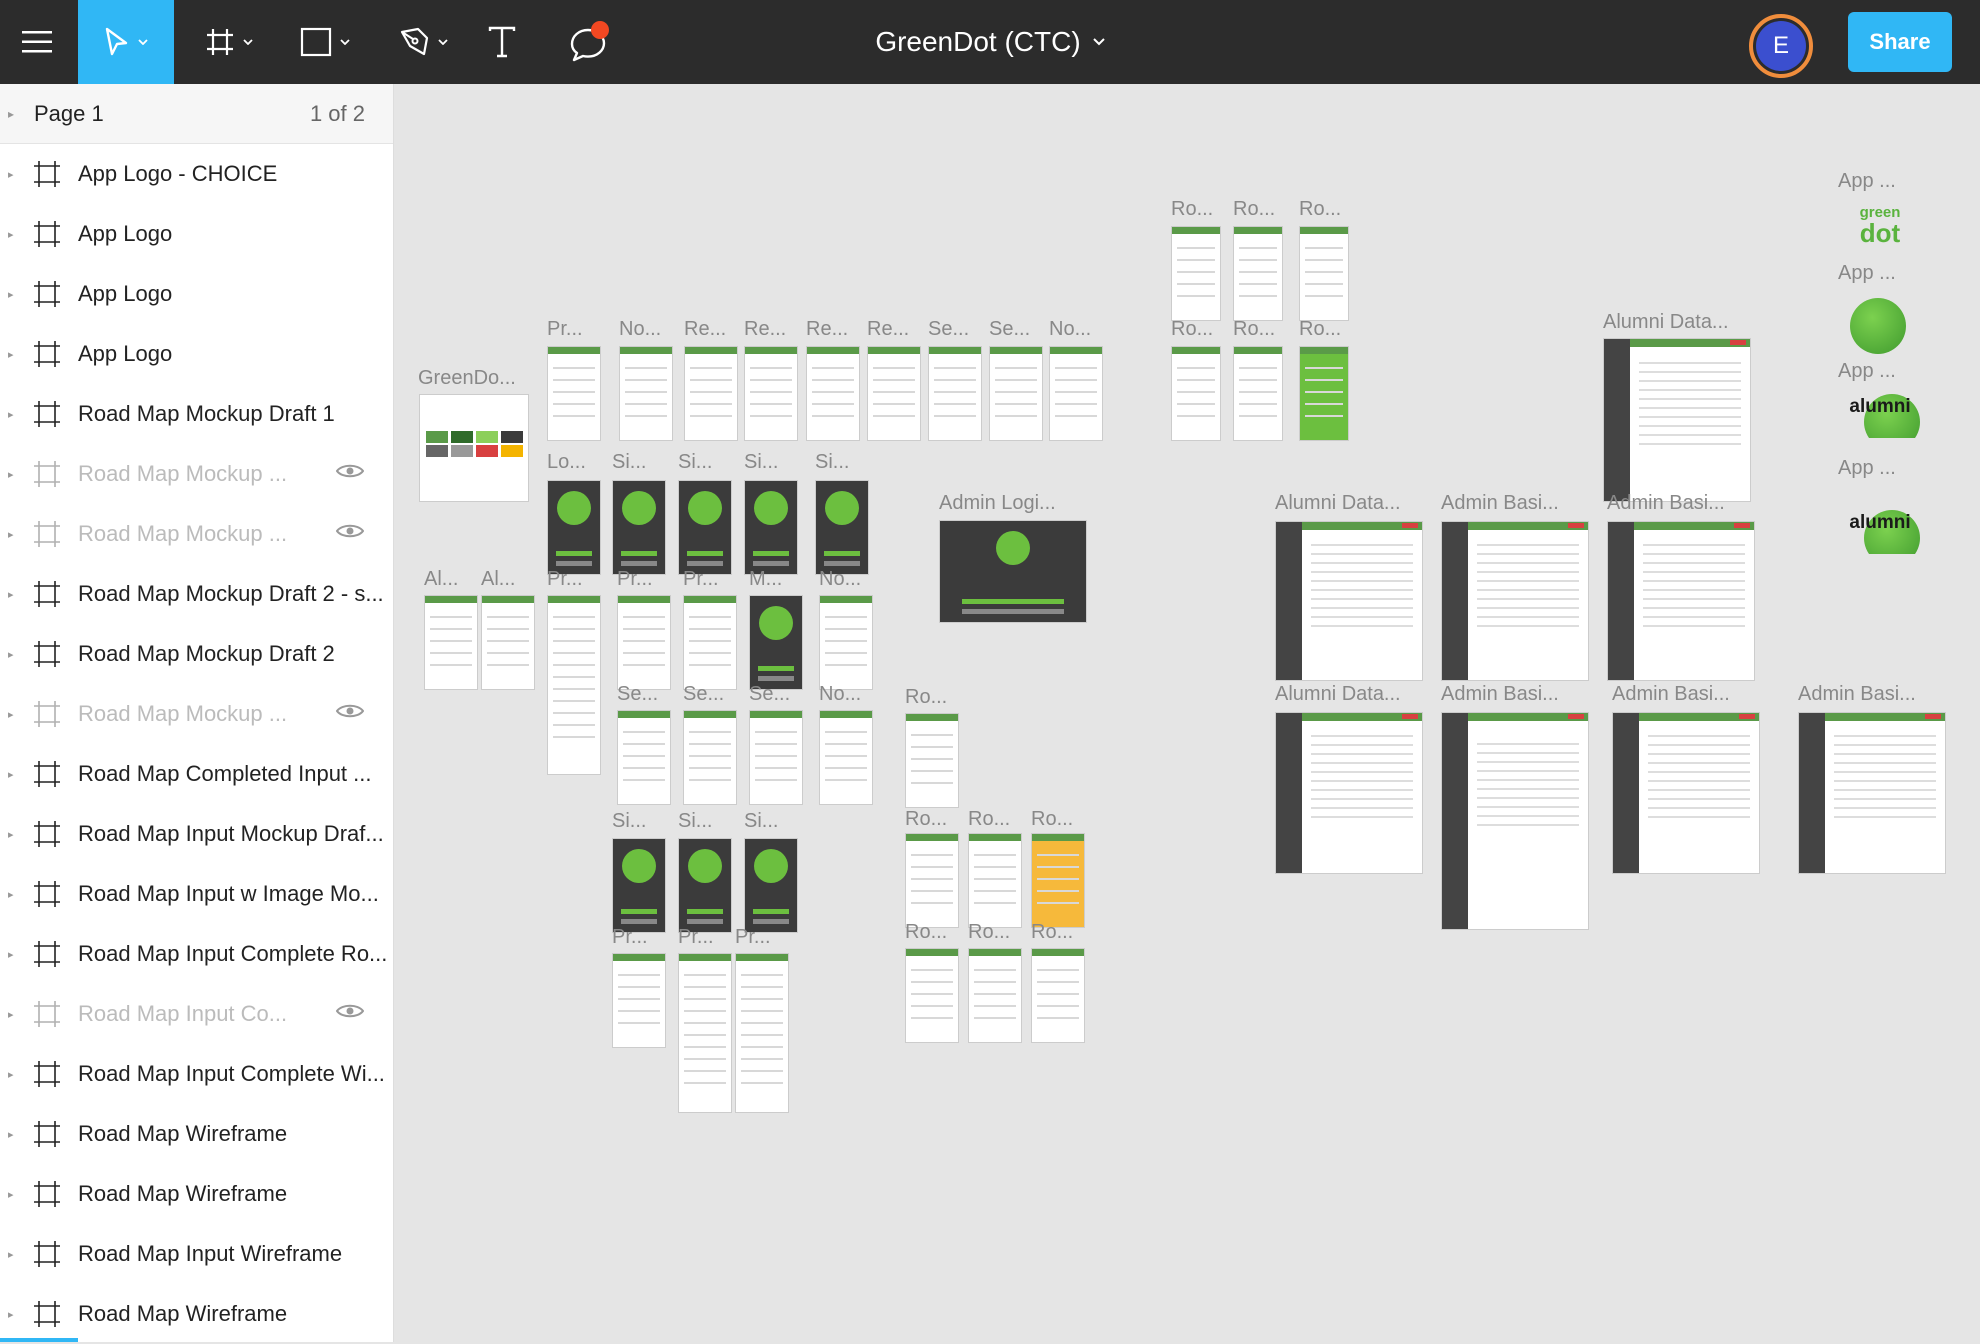  Describe the element at coordinates (196, 414) in the screenshot. I see `layer-item: ▸ Road Map Mockup Draft 1` at that location.